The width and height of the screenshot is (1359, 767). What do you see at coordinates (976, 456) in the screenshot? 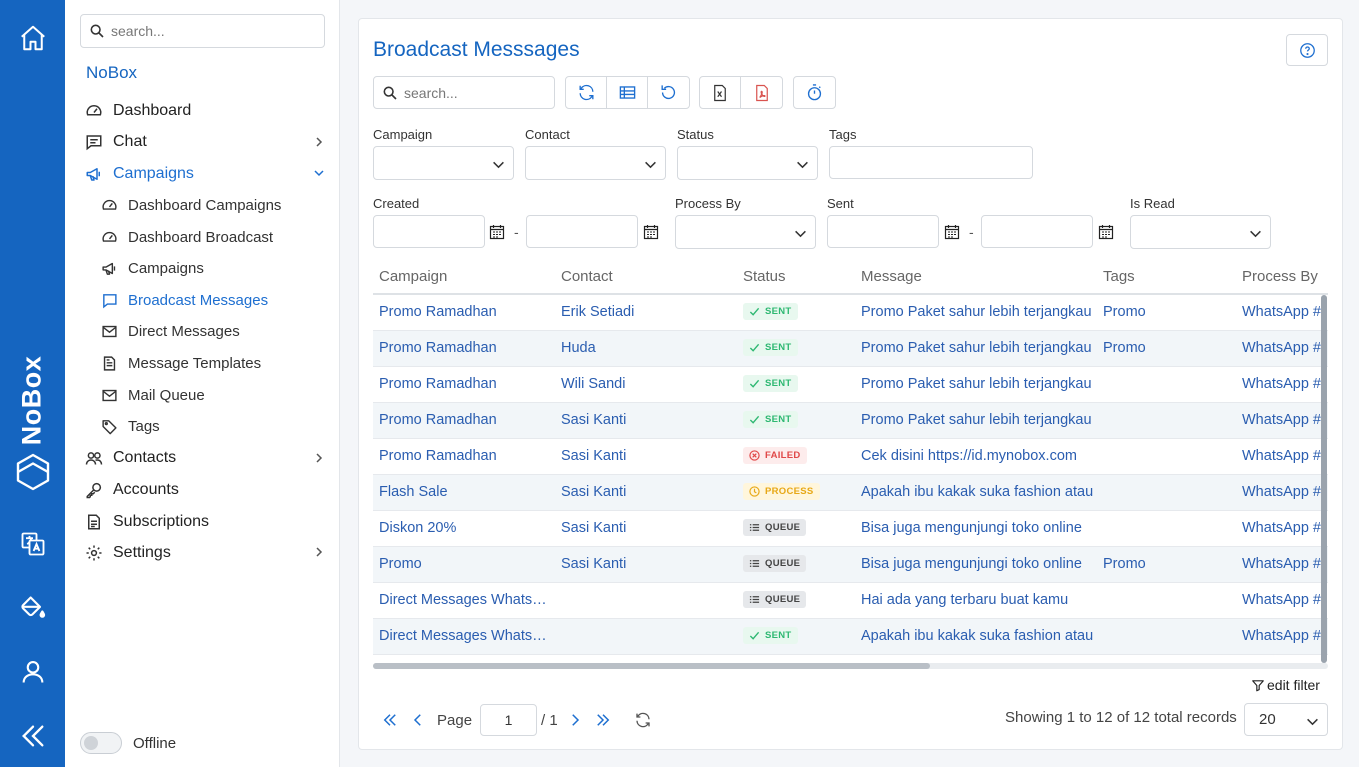
I see `cell-message: Cek disini https://id.mynobox.com` at bounding box center [976, 456].